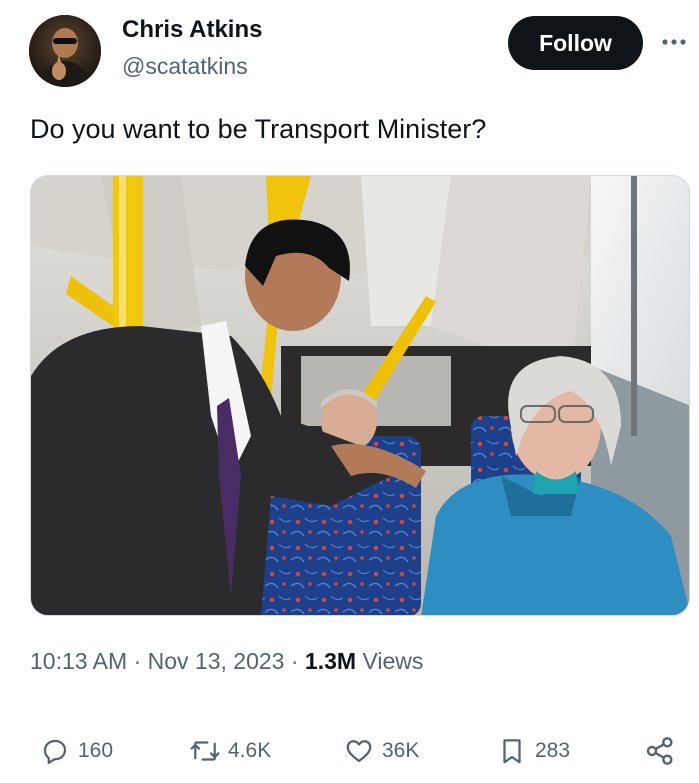 This screenshot has height=783, width=699. I want to click on author-display-name: Chris Atkins, so click(192, 30).